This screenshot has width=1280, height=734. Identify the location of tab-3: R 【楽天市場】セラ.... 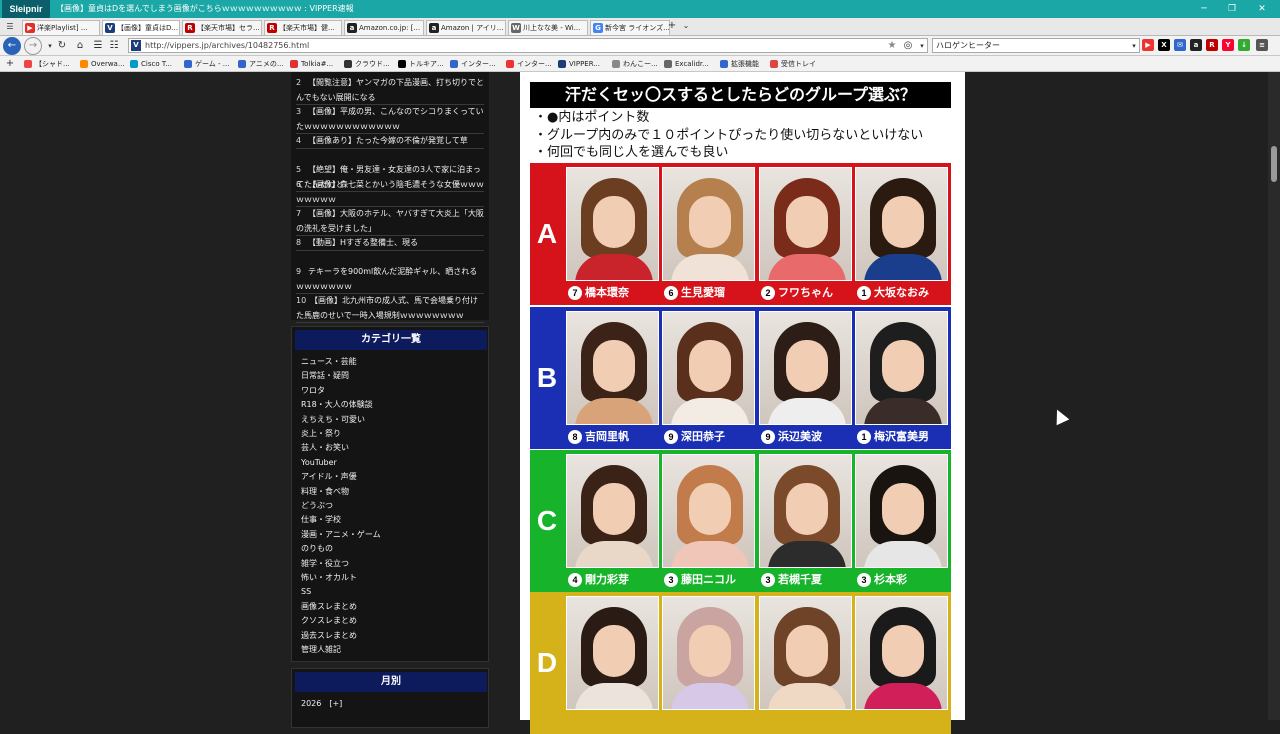
(222, 27).